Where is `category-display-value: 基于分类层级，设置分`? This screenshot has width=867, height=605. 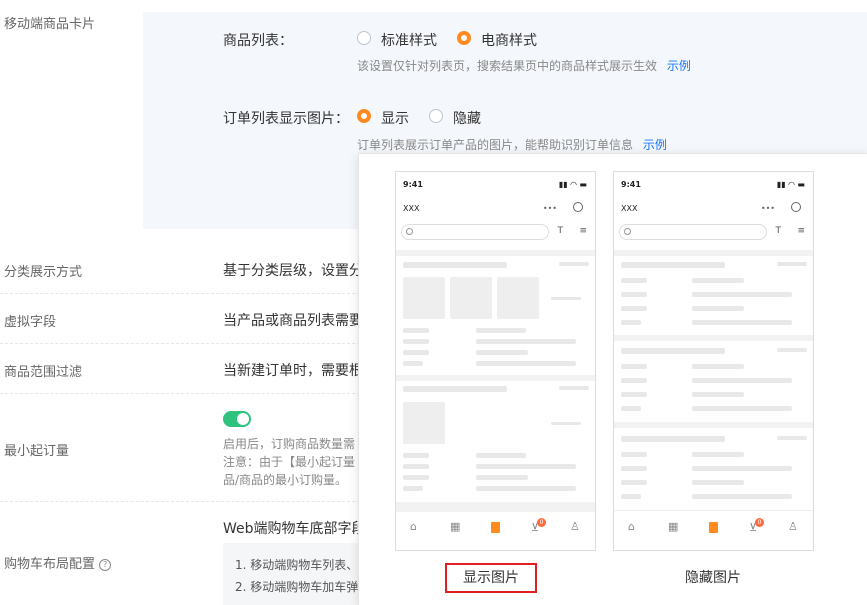 category-display-value: 基于分类层级，设置分 is located at coordinates (293, 271).